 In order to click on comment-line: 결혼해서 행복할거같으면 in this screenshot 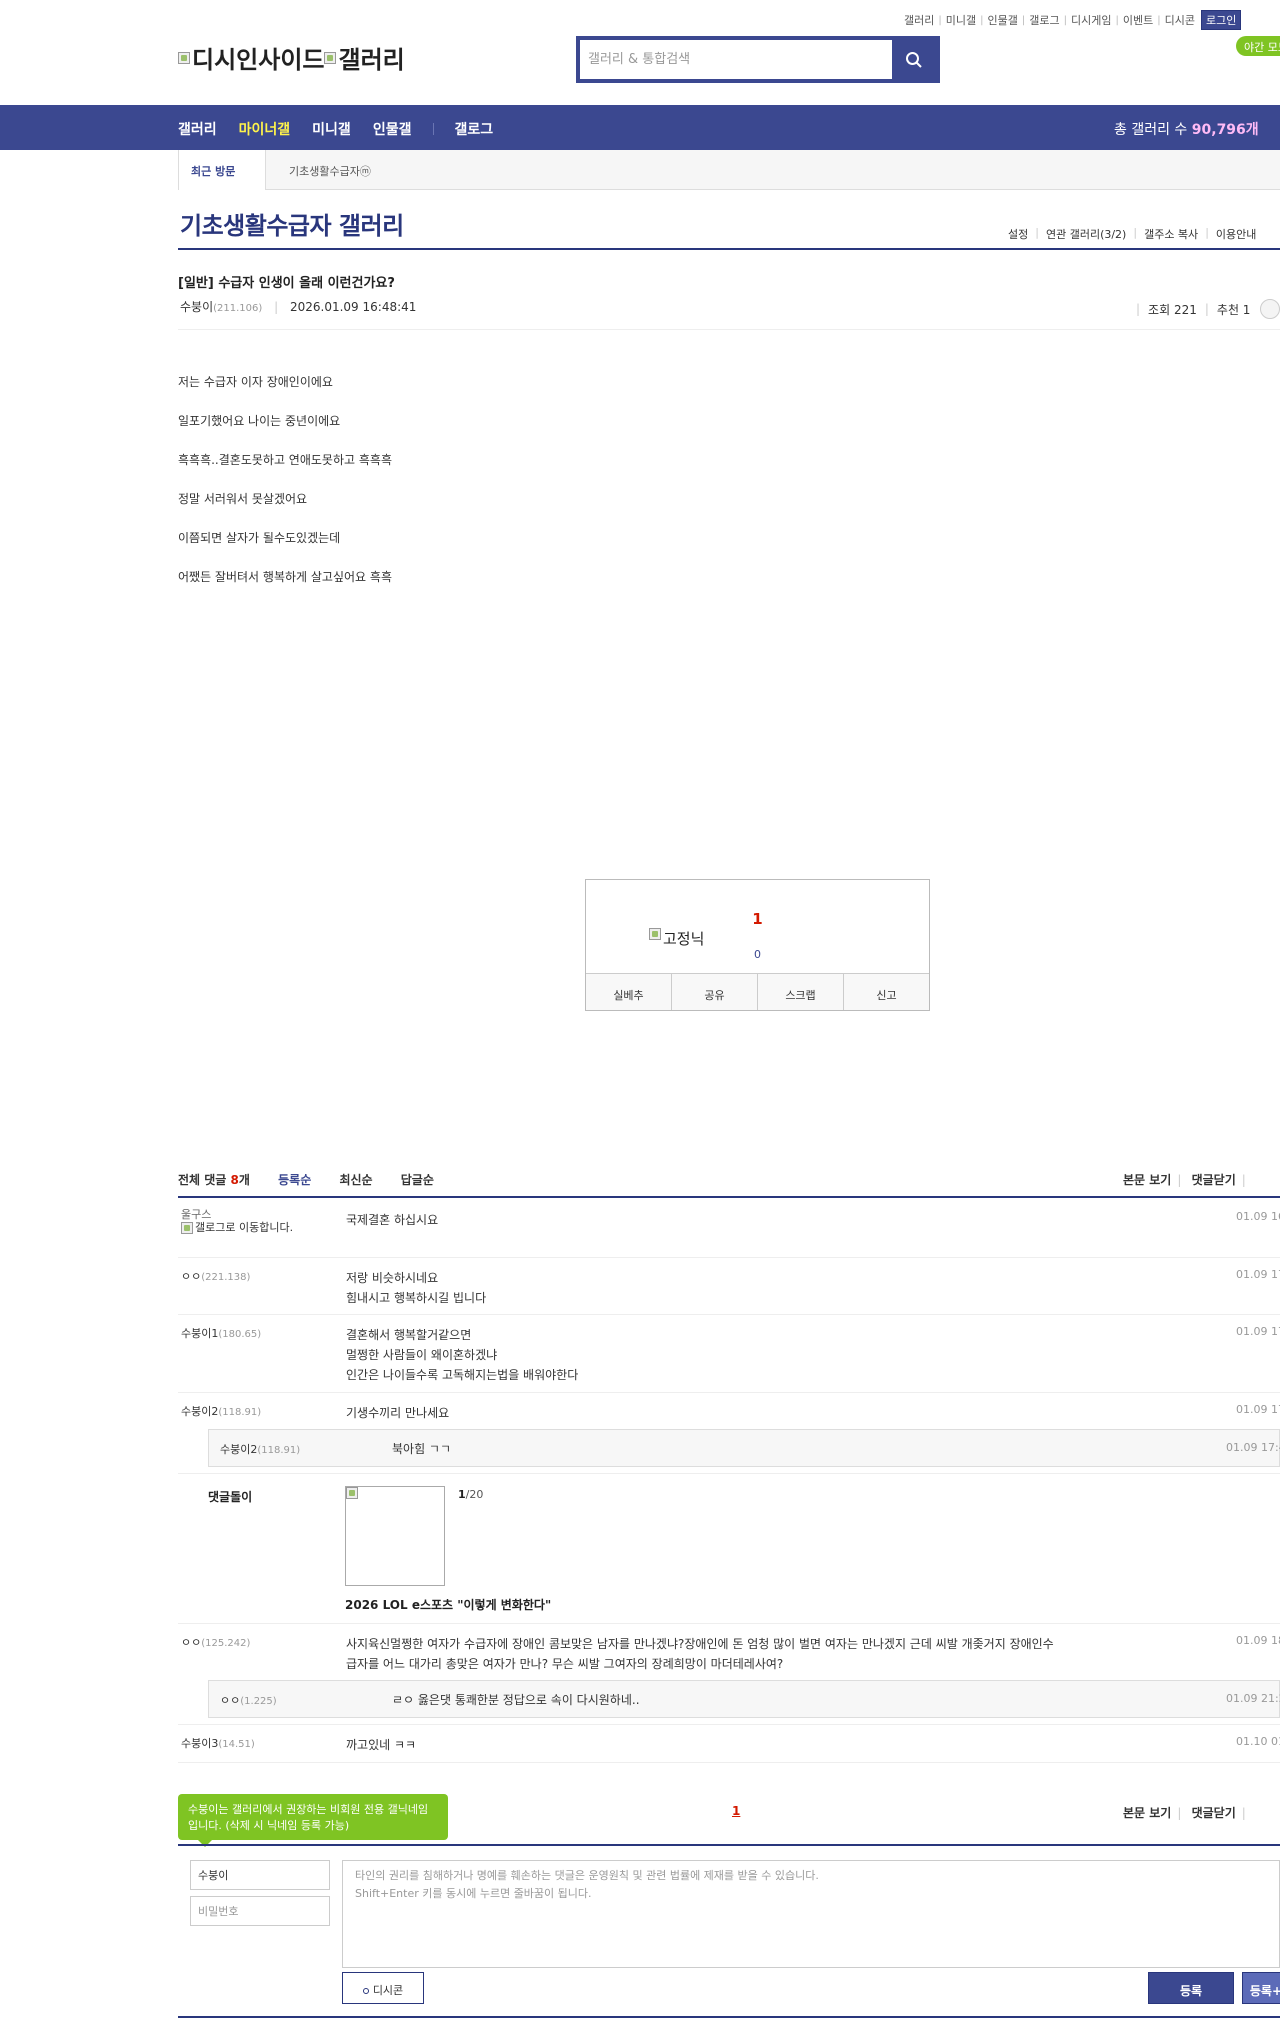, I will do `click(409, 1335)`.